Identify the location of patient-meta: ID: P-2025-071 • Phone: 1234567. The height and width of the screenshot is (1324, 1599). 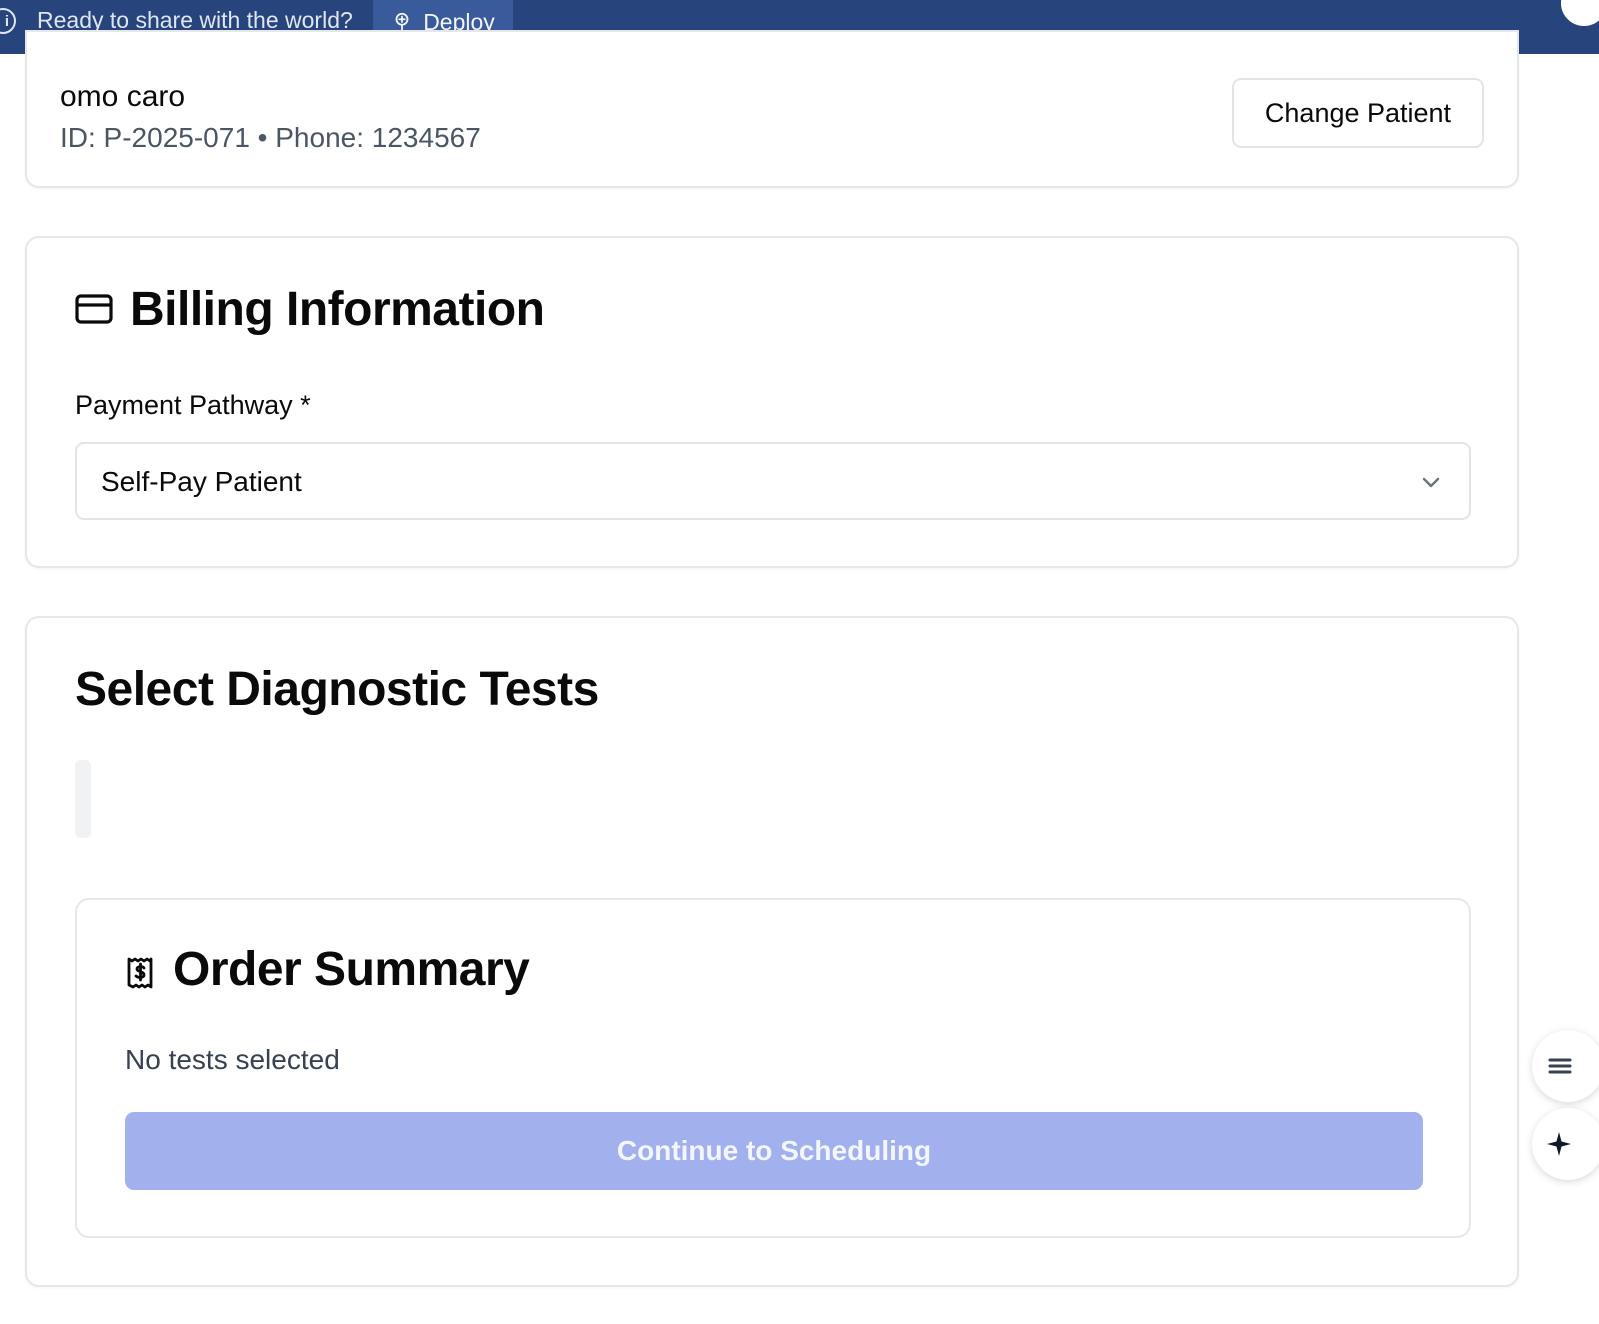
(270, 137).